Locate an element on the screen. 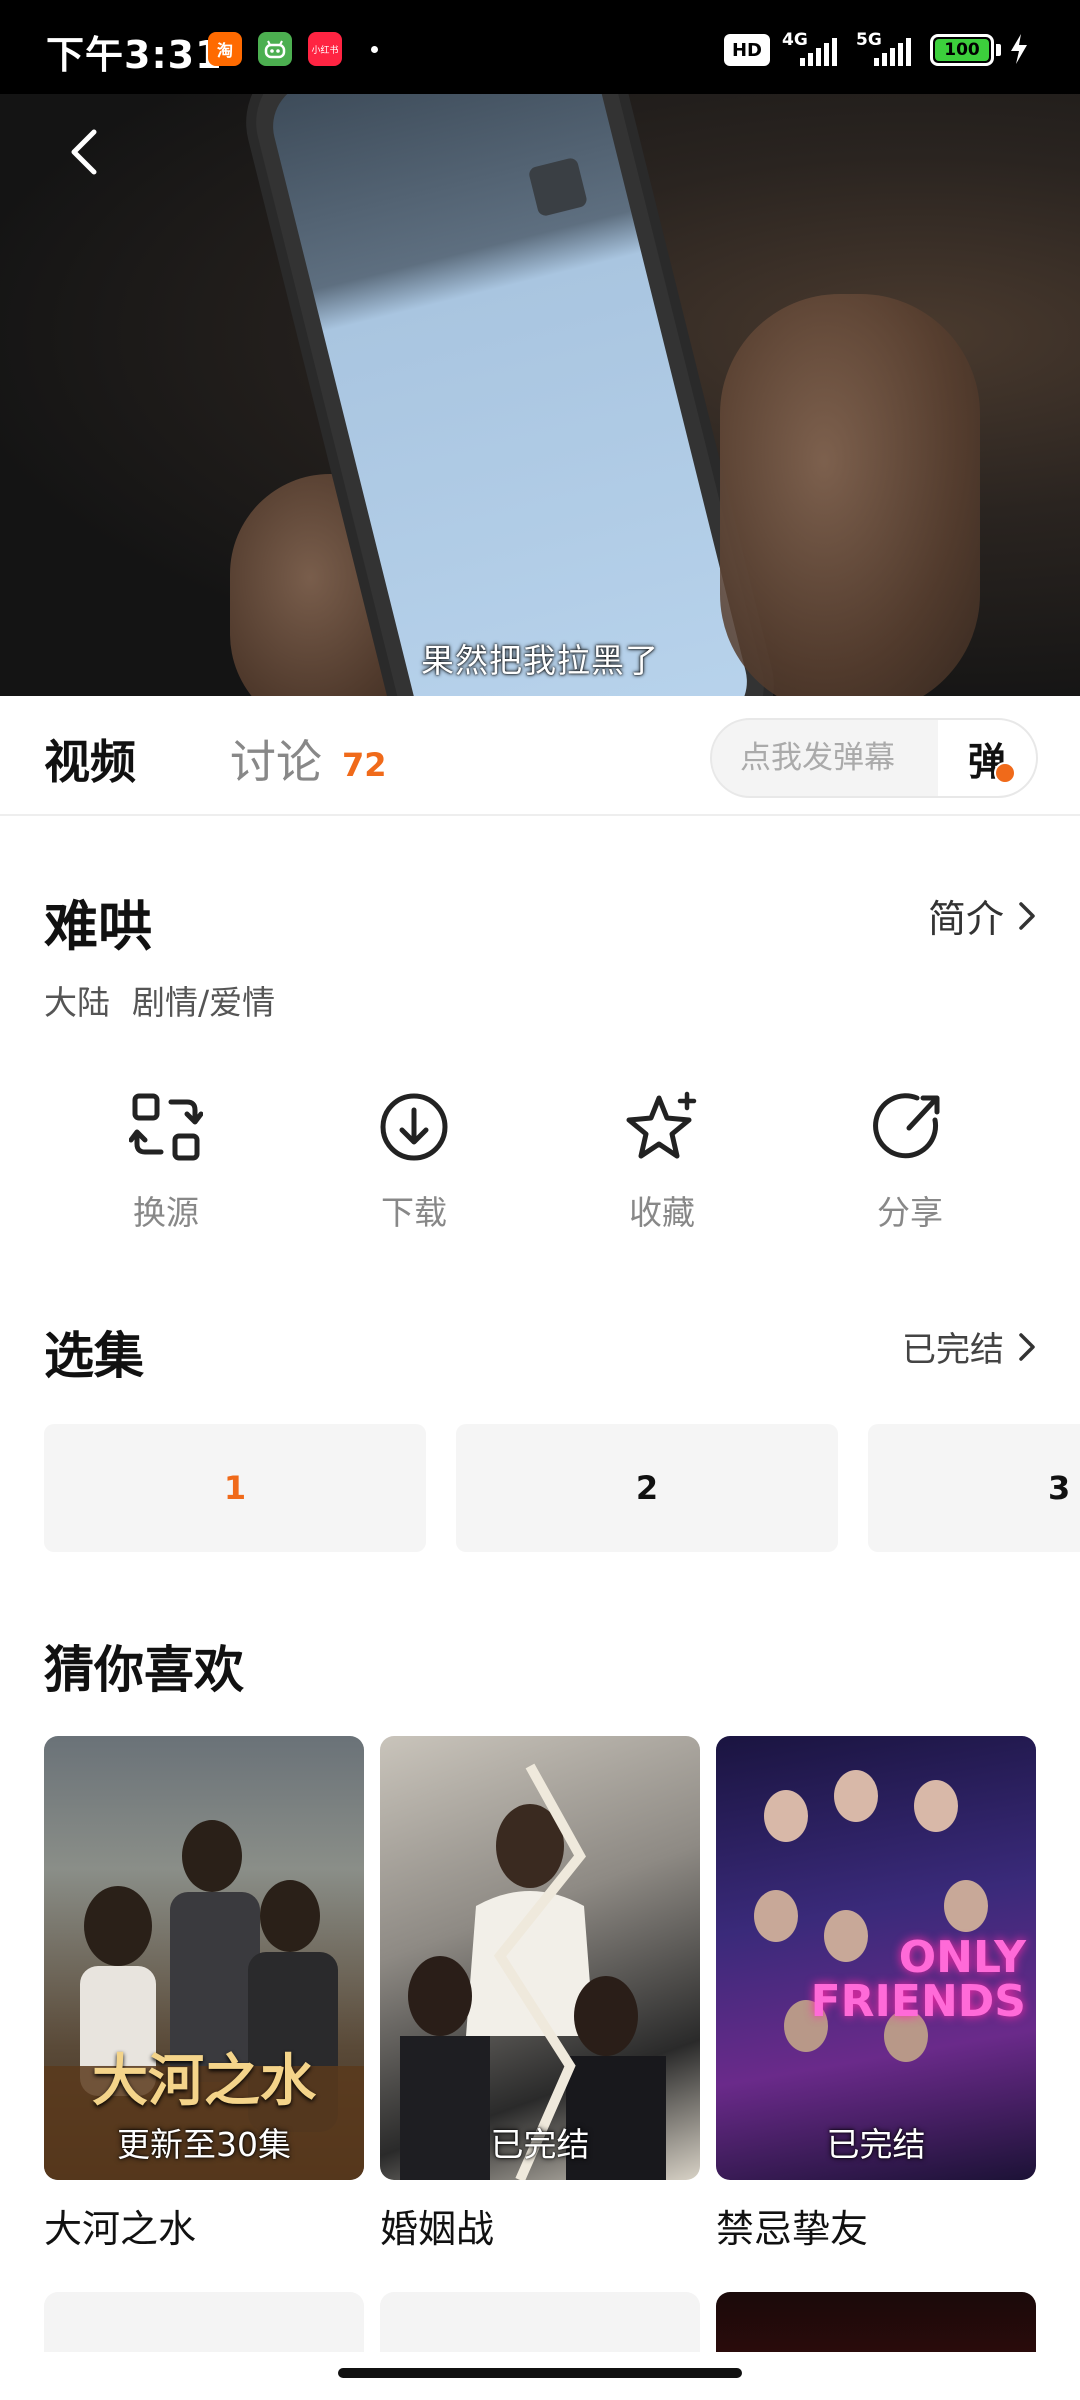 This screenshot has width=1080, height=2400. status-bar: 下午3:31 淘 小红书 HD 4G 5G 100 is located at coordinates (540, 47).